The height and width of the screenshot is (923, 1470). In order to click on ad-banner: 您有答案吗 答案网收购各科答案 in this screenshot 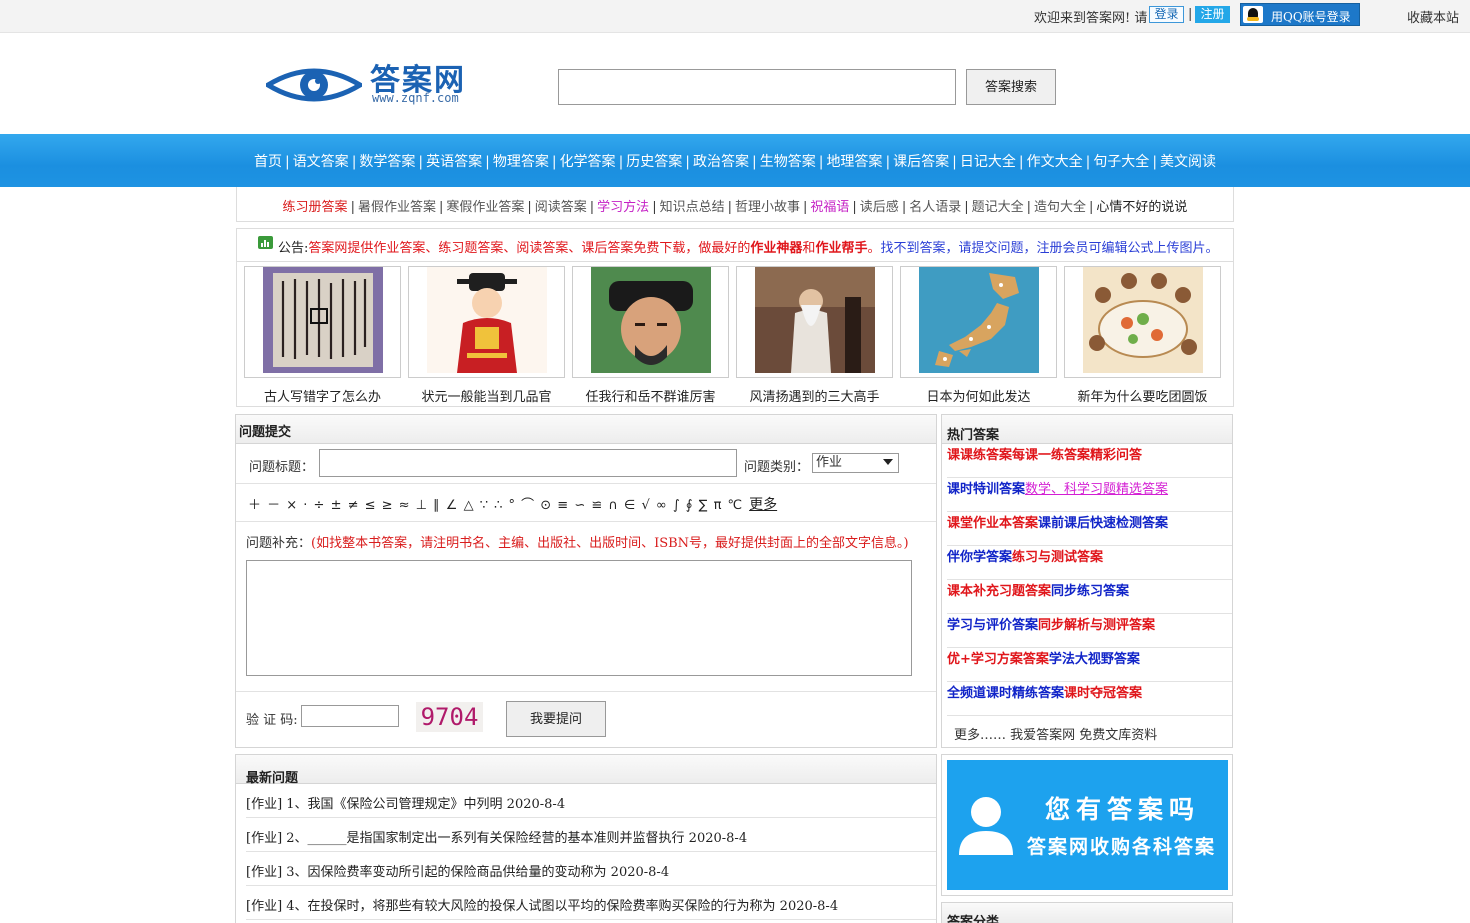, I will do `click(1087, 825)`.